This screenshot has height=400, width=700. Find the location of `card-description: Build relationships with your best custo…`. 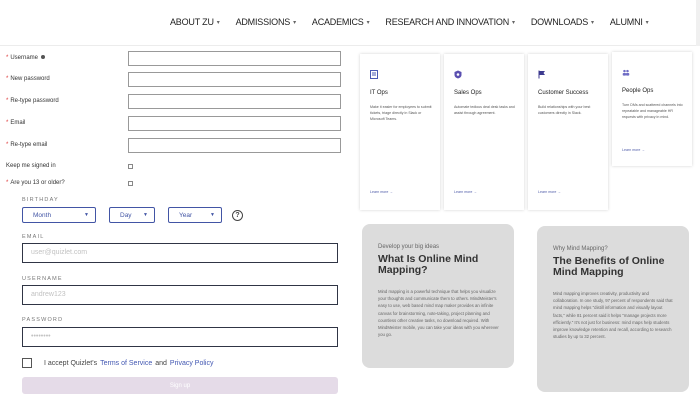

card-description: Build relationships with your best custo… is located at coordinates (564, 110).